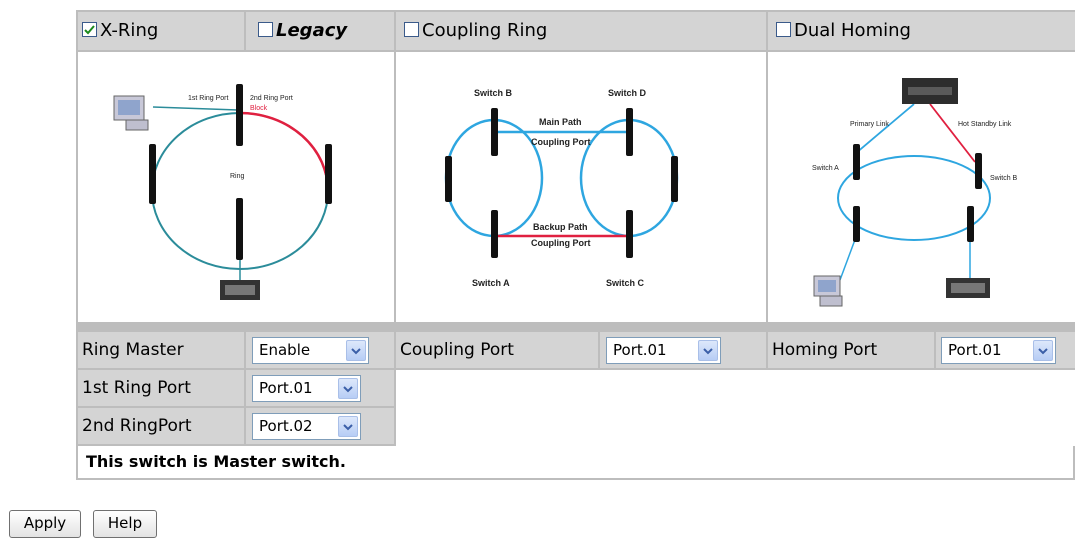 The image size is (1075, 538). I want to click on block-label: Block, so click(259, 108).